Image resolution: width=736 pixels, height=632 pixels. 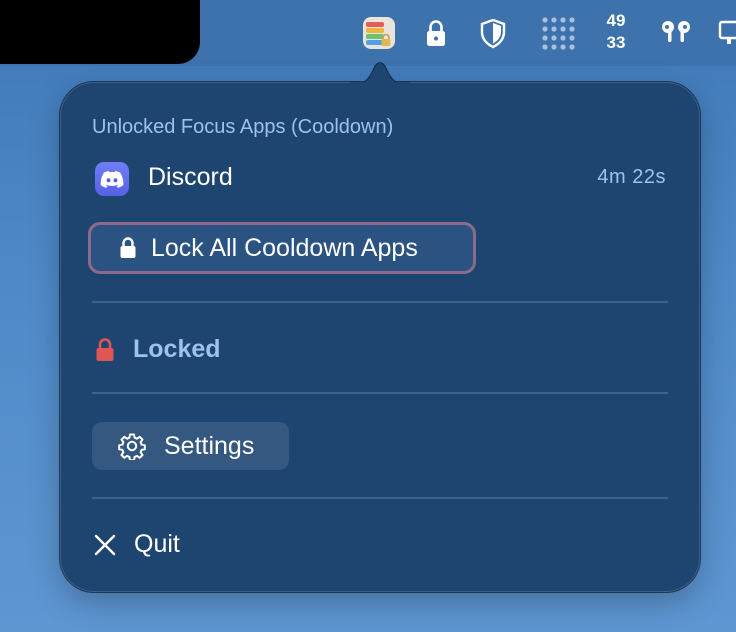 I want to click on quit-label: Quit, so click(x=157, y=544).